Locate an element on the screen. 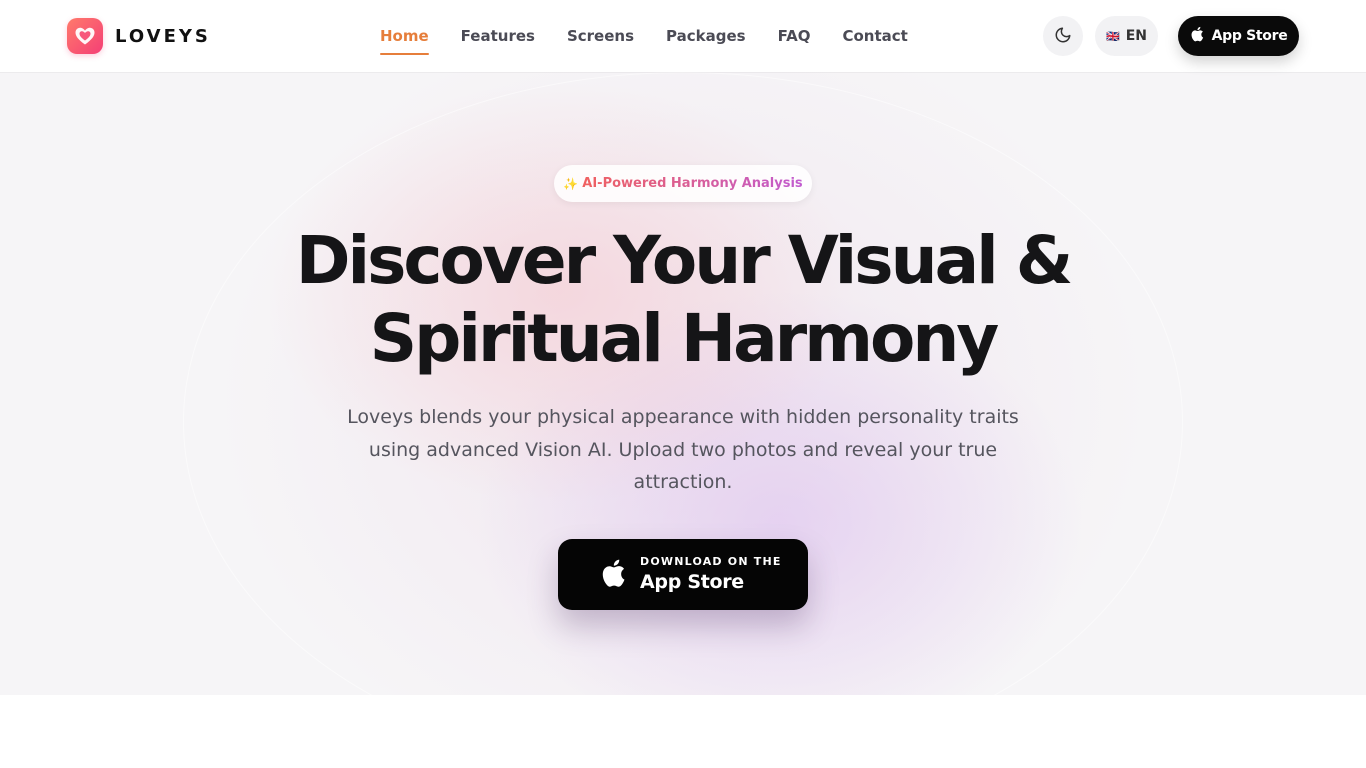 The height and width of the screenshot is (768, 1366). nav-item-features: Features is located at coordinates (498, 36).